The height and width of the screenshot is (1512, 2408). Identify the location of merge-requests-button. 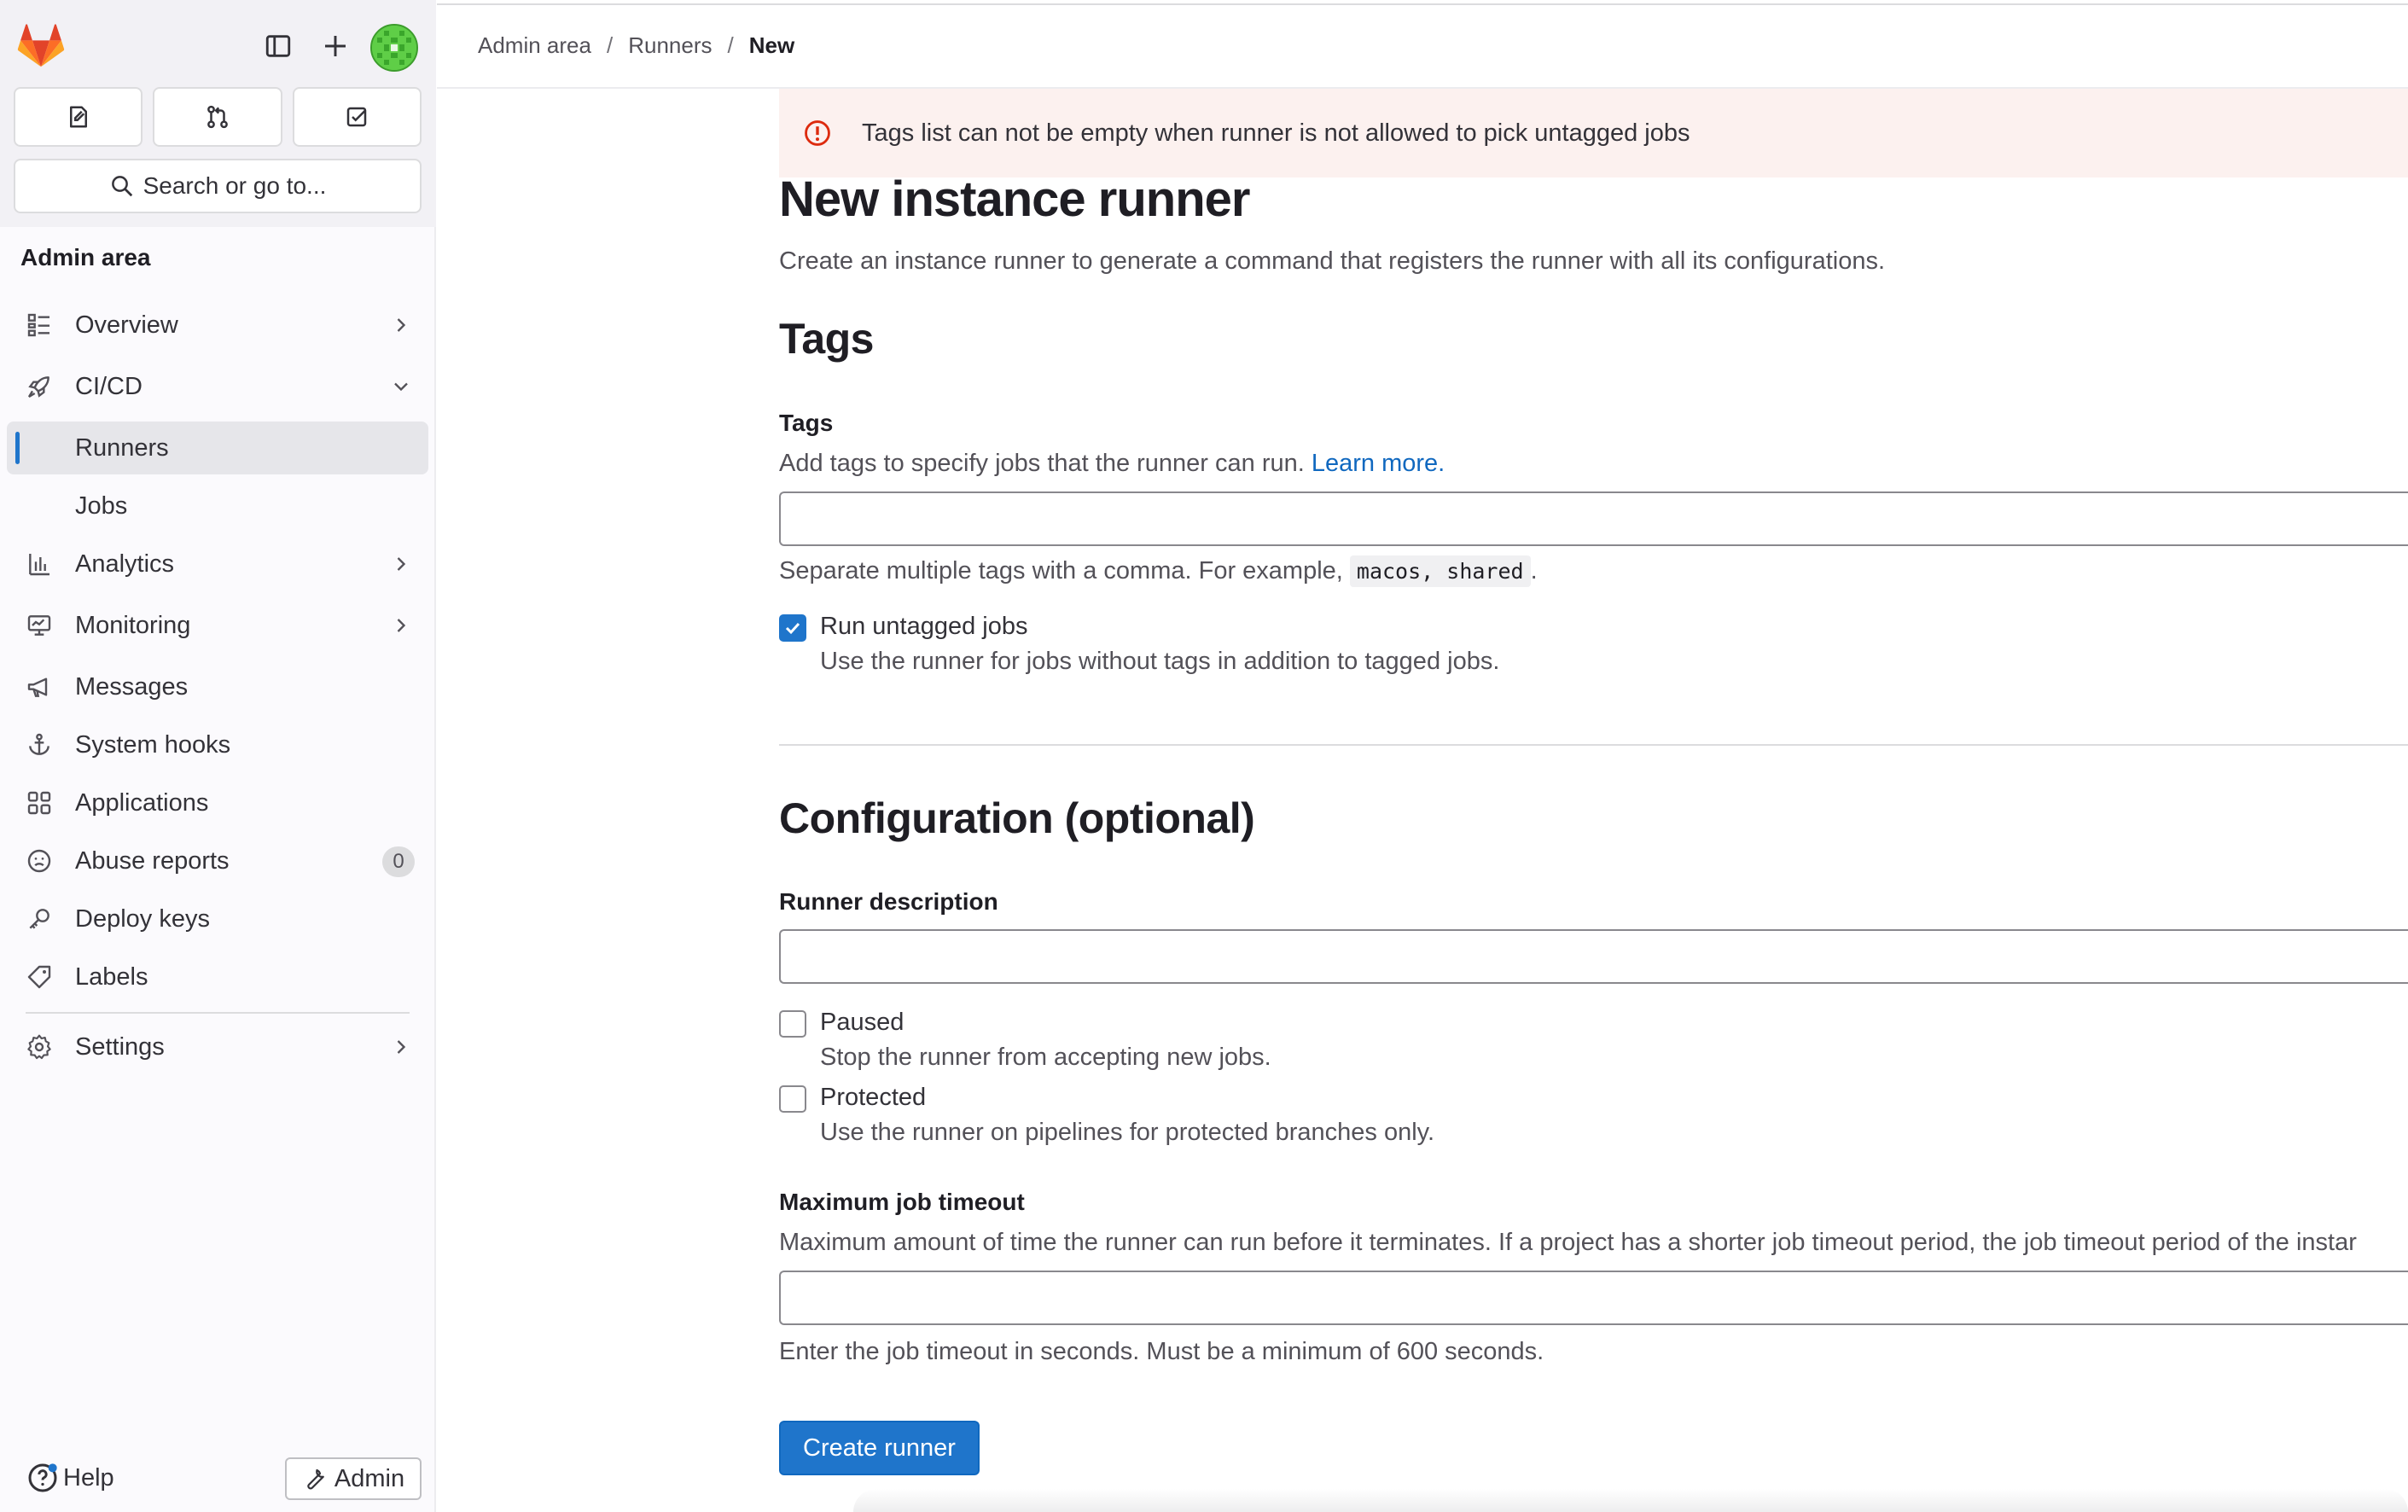
(217, 117).